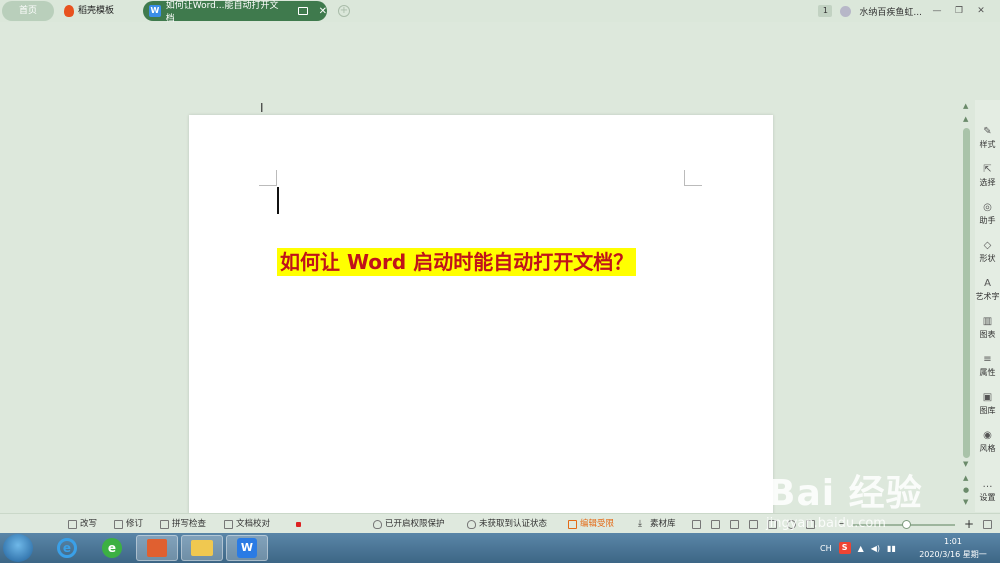 The image size is (1000, 563). I want to click on scroll-down-icon: ▼, so click(965, 464).